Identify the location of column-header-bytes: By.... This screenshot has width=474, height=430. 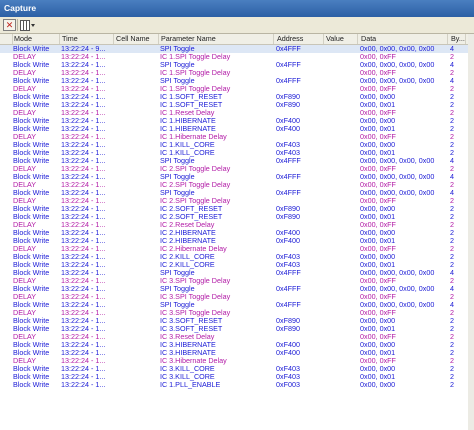
(458, 39).